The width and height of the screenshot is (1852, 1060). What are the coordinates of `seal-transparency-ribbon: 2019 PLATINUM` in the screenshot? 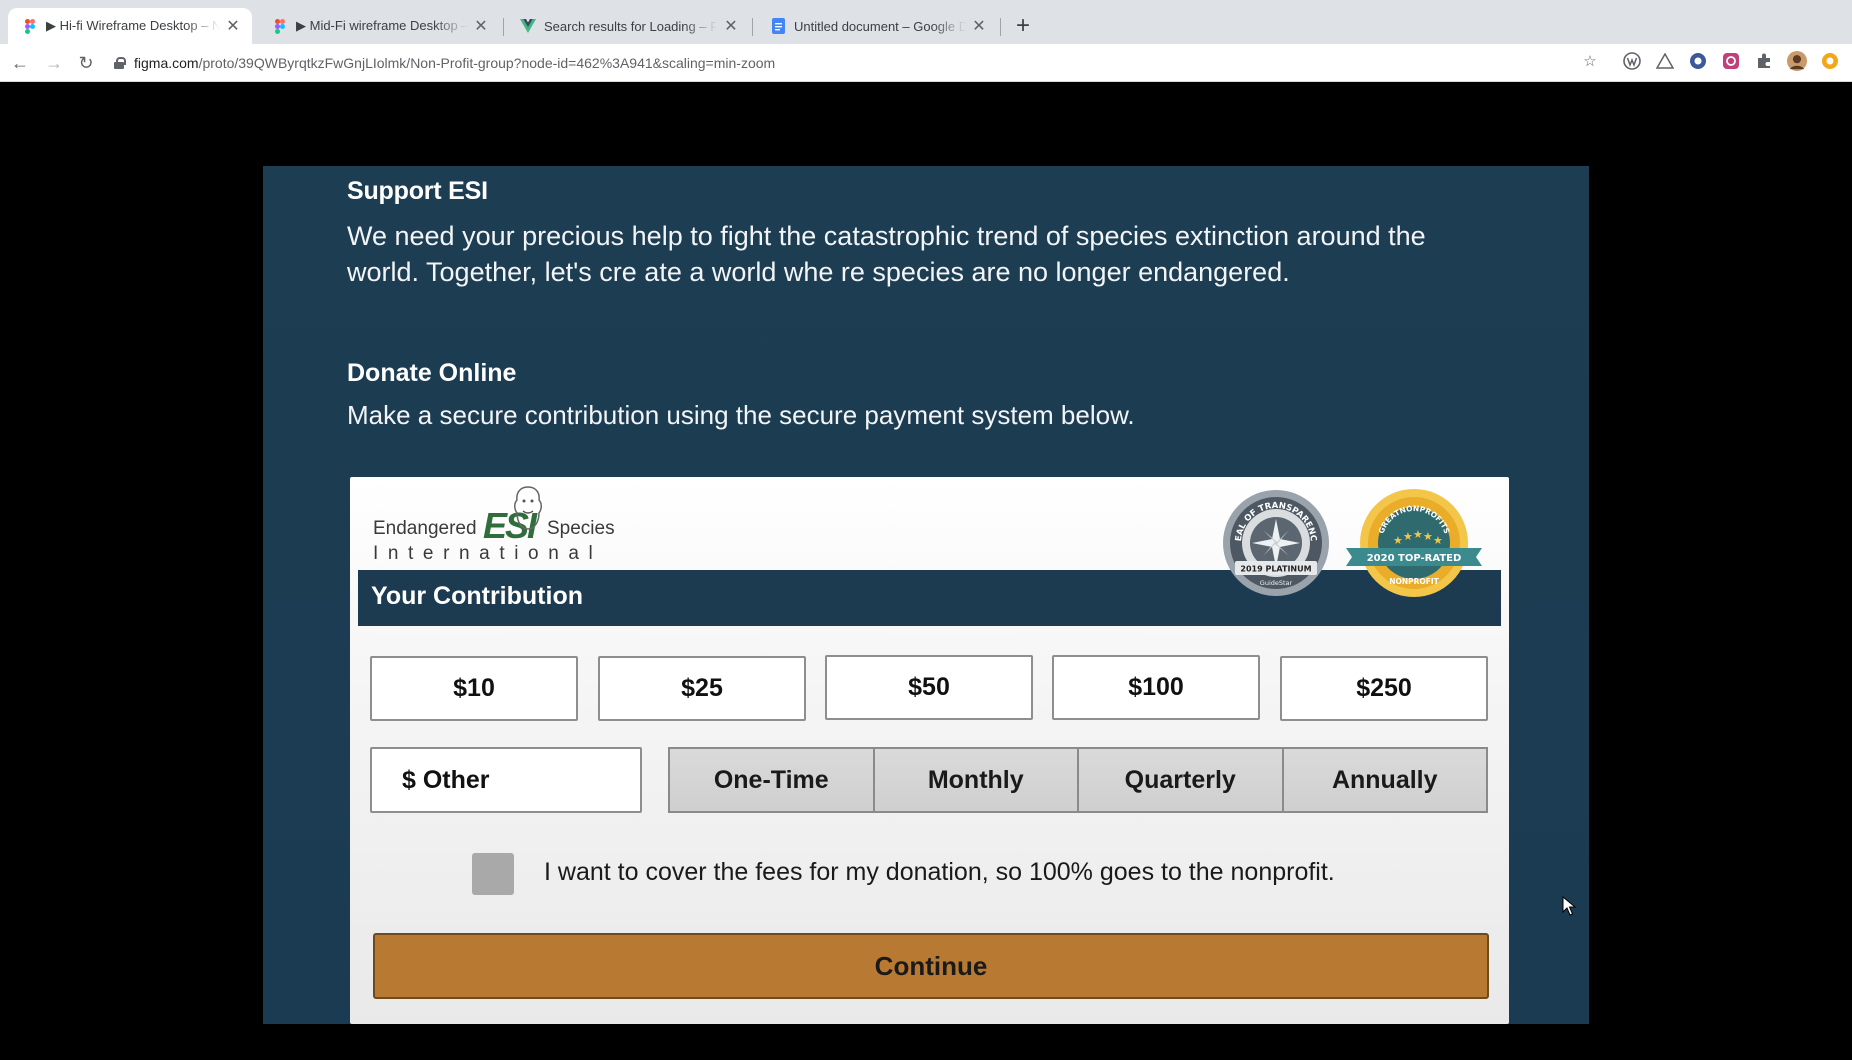 It's located at (1275, 569).